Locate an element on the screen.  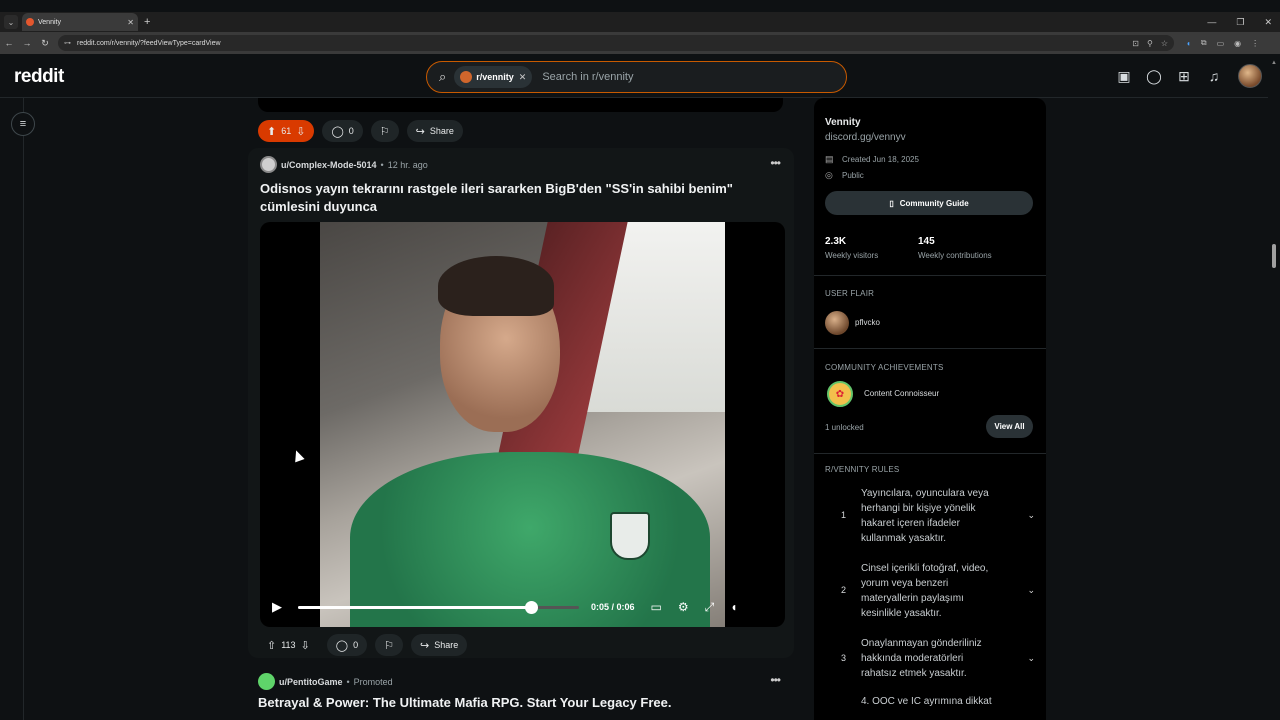
community-link: discord.gg/vennyv is located at coordinates (865, 137).